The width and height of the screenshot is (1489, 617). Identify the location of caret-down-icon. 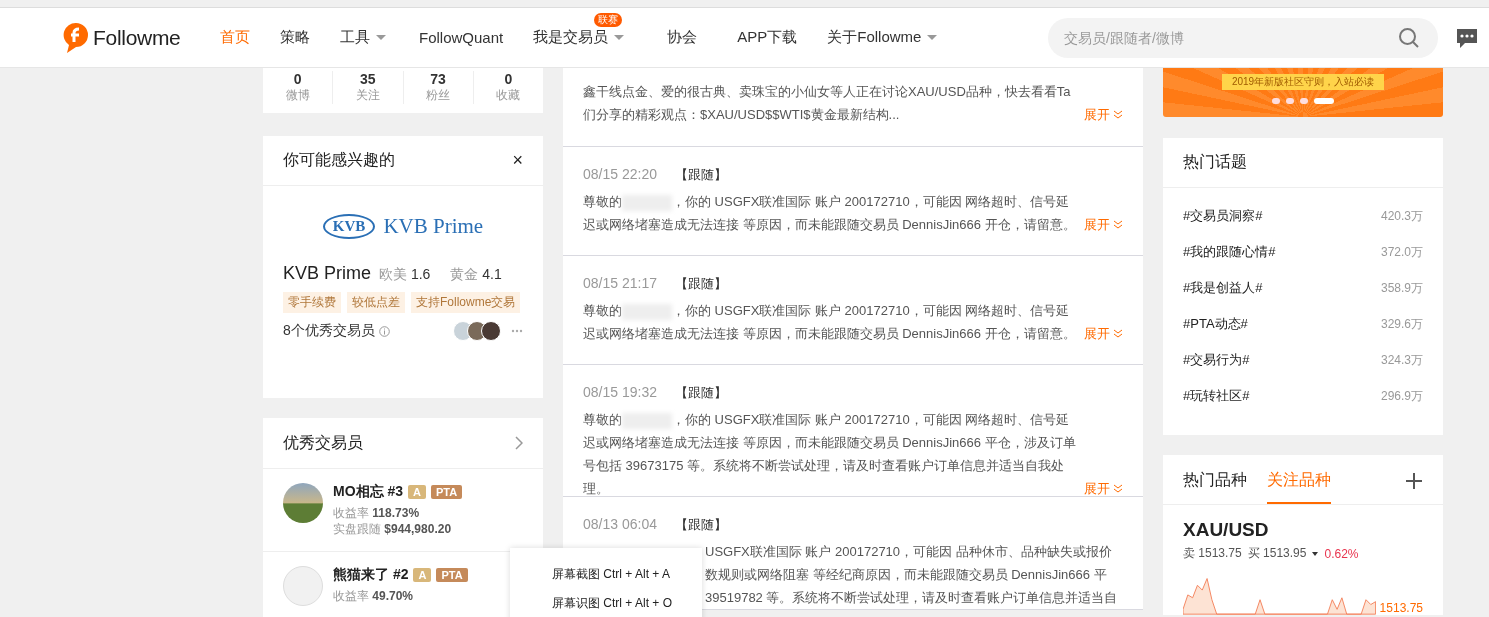
(1315, 553).